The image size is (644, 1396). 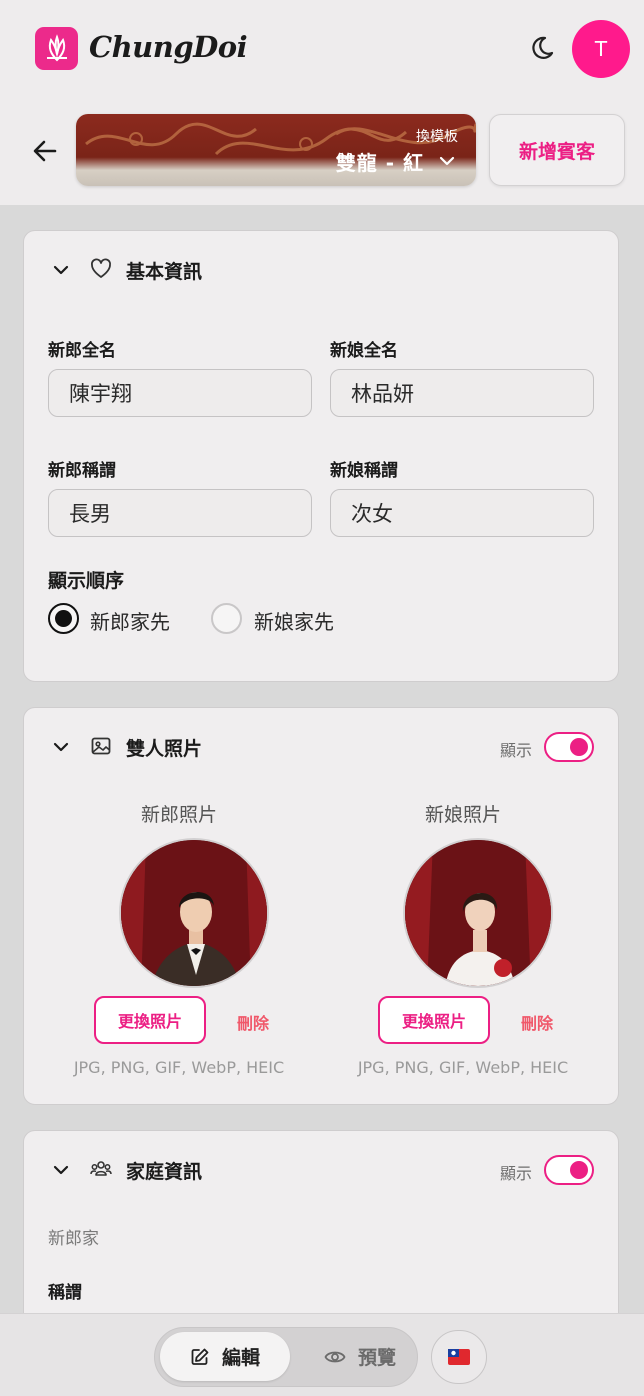 What do you see at coordinates (569, 747) in the screenshot?
I see `show-photos-toggle` at bounding box center [569, 747].